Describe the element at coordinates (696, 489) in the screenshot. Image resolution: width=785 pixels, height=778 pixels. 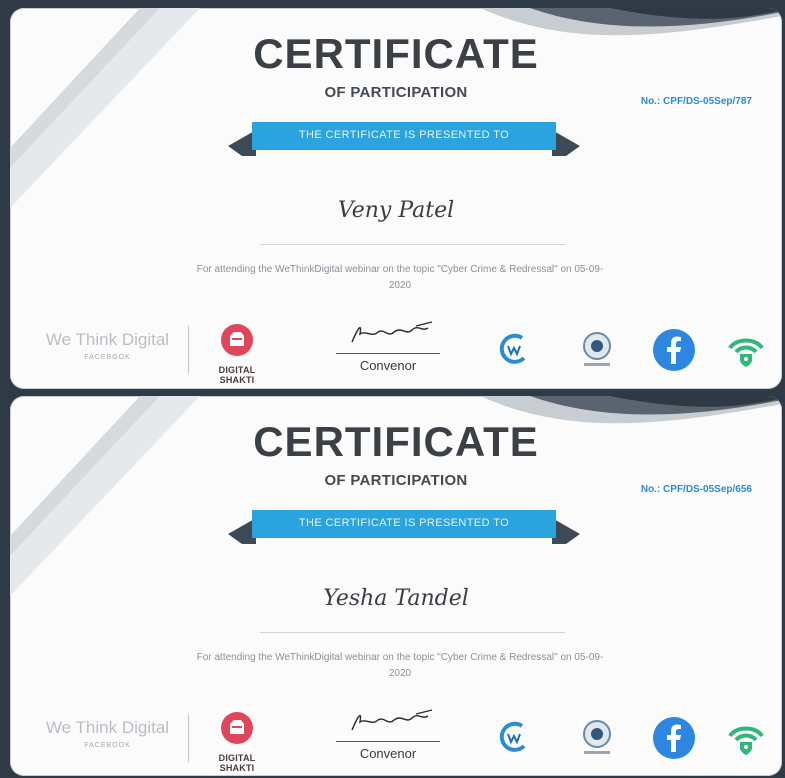
I see `certificate-number: No.: CPF/DS-05Sep/656` at that location.